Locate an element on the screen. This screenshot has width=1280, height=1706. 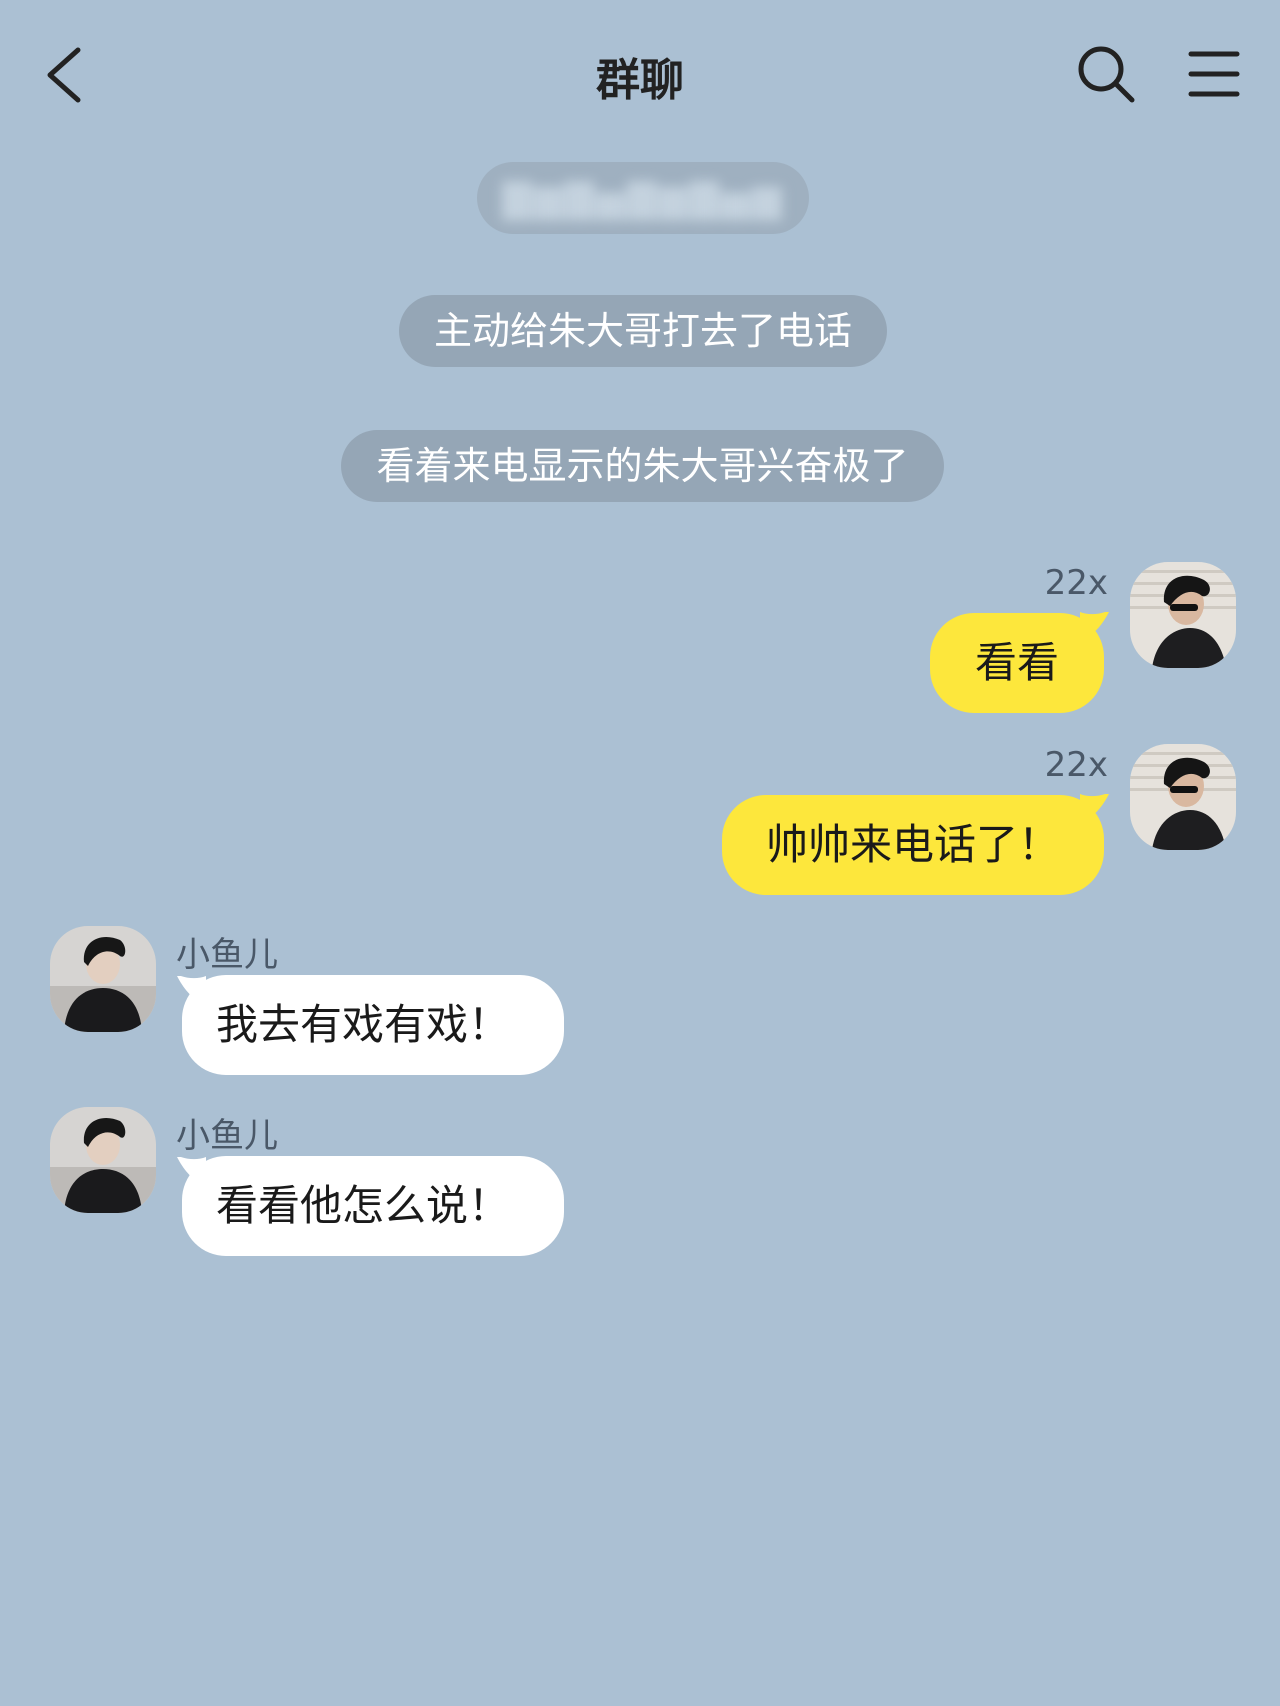
chevron-left-icon is located at coordinates (64, 75).